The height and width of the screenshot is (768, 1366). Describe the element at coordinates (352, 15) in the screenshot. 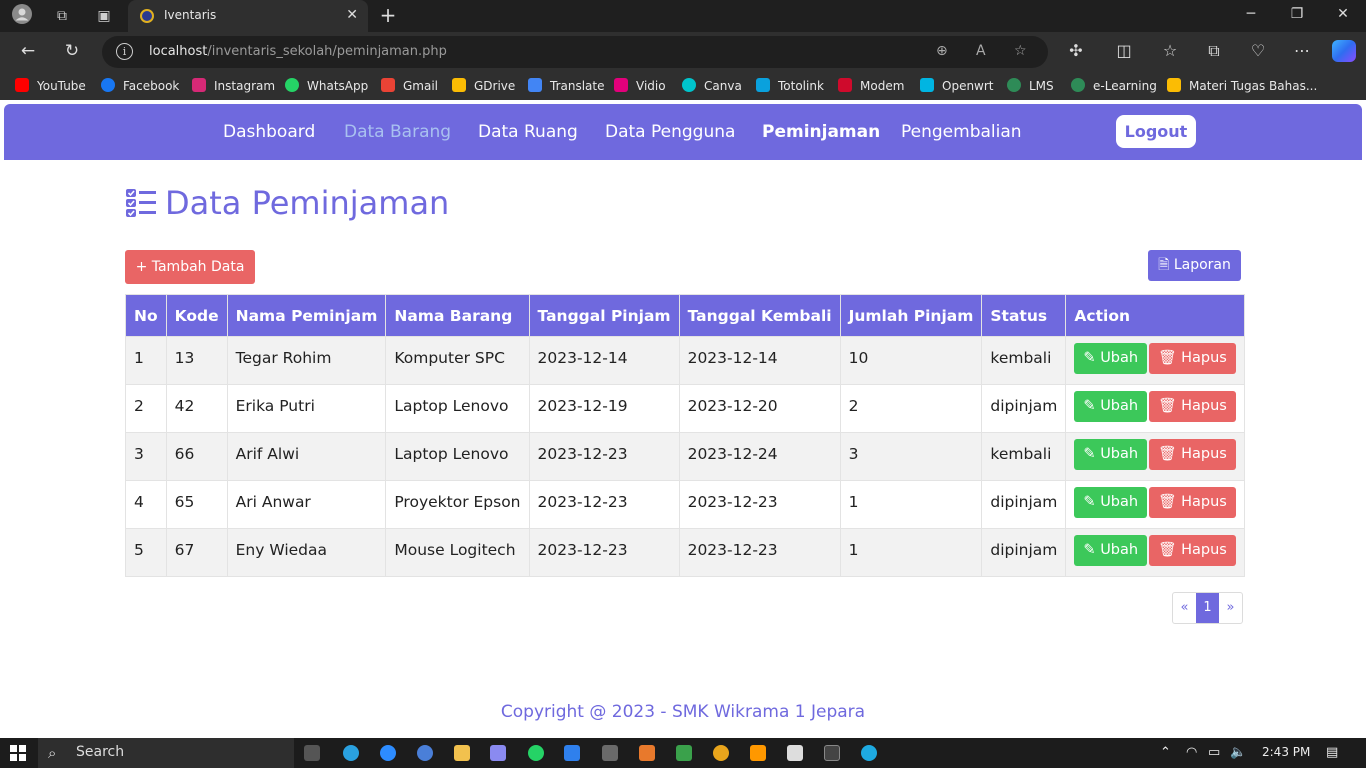

I see `tab-close-icon: ✕` at that location.